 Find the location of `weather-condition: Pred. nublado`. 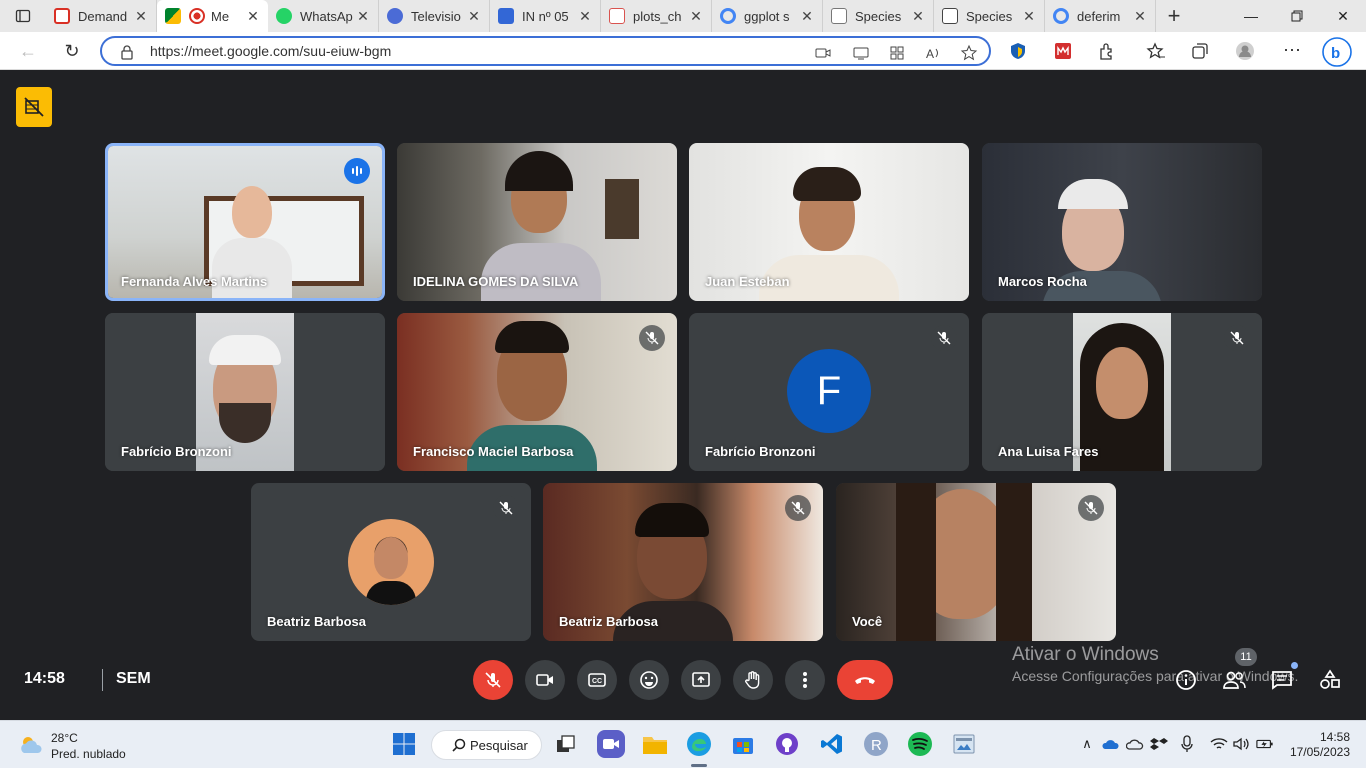

weather-condition: Pred. nublado is located at coordinates (88, 754).